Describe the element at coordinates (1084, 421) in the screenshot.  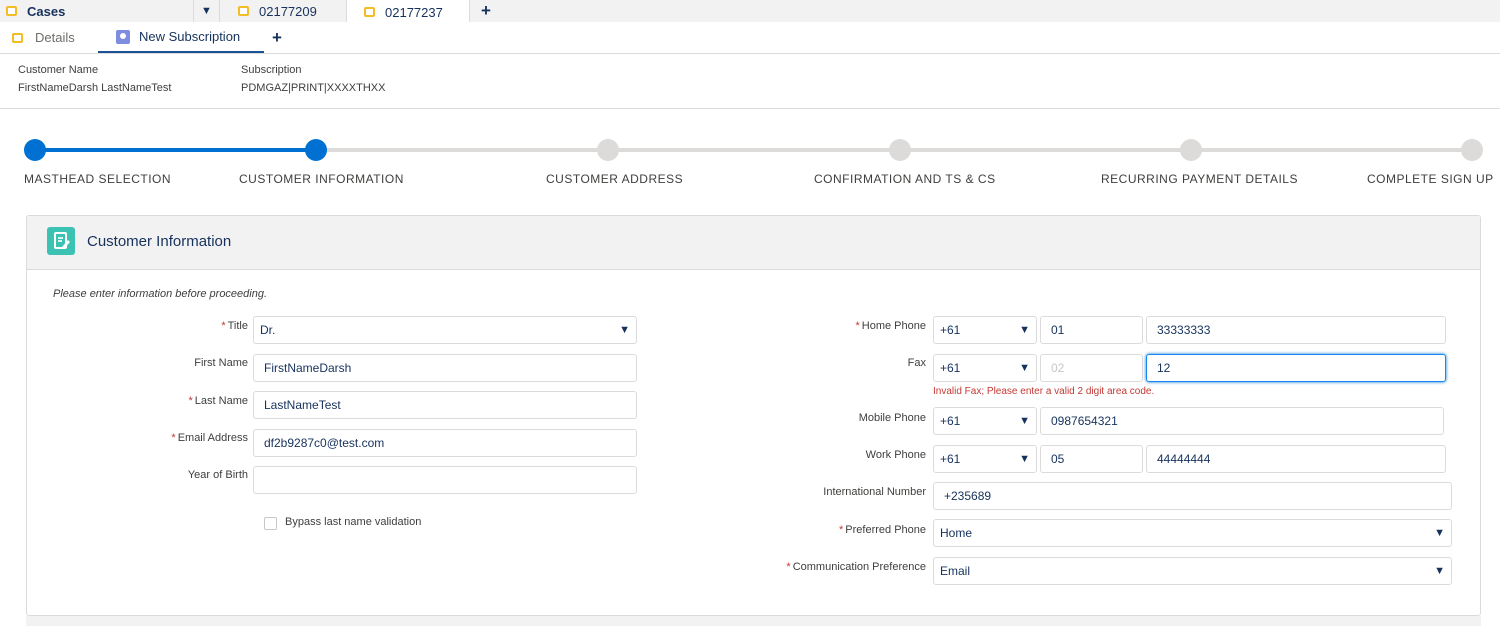
I see `mobile-number-value: 0987654321` at that location.